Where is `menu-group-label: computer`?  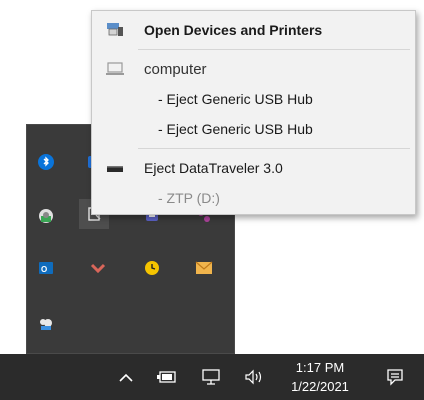 menu-group-label: computer is located at coordinates (175, 69).